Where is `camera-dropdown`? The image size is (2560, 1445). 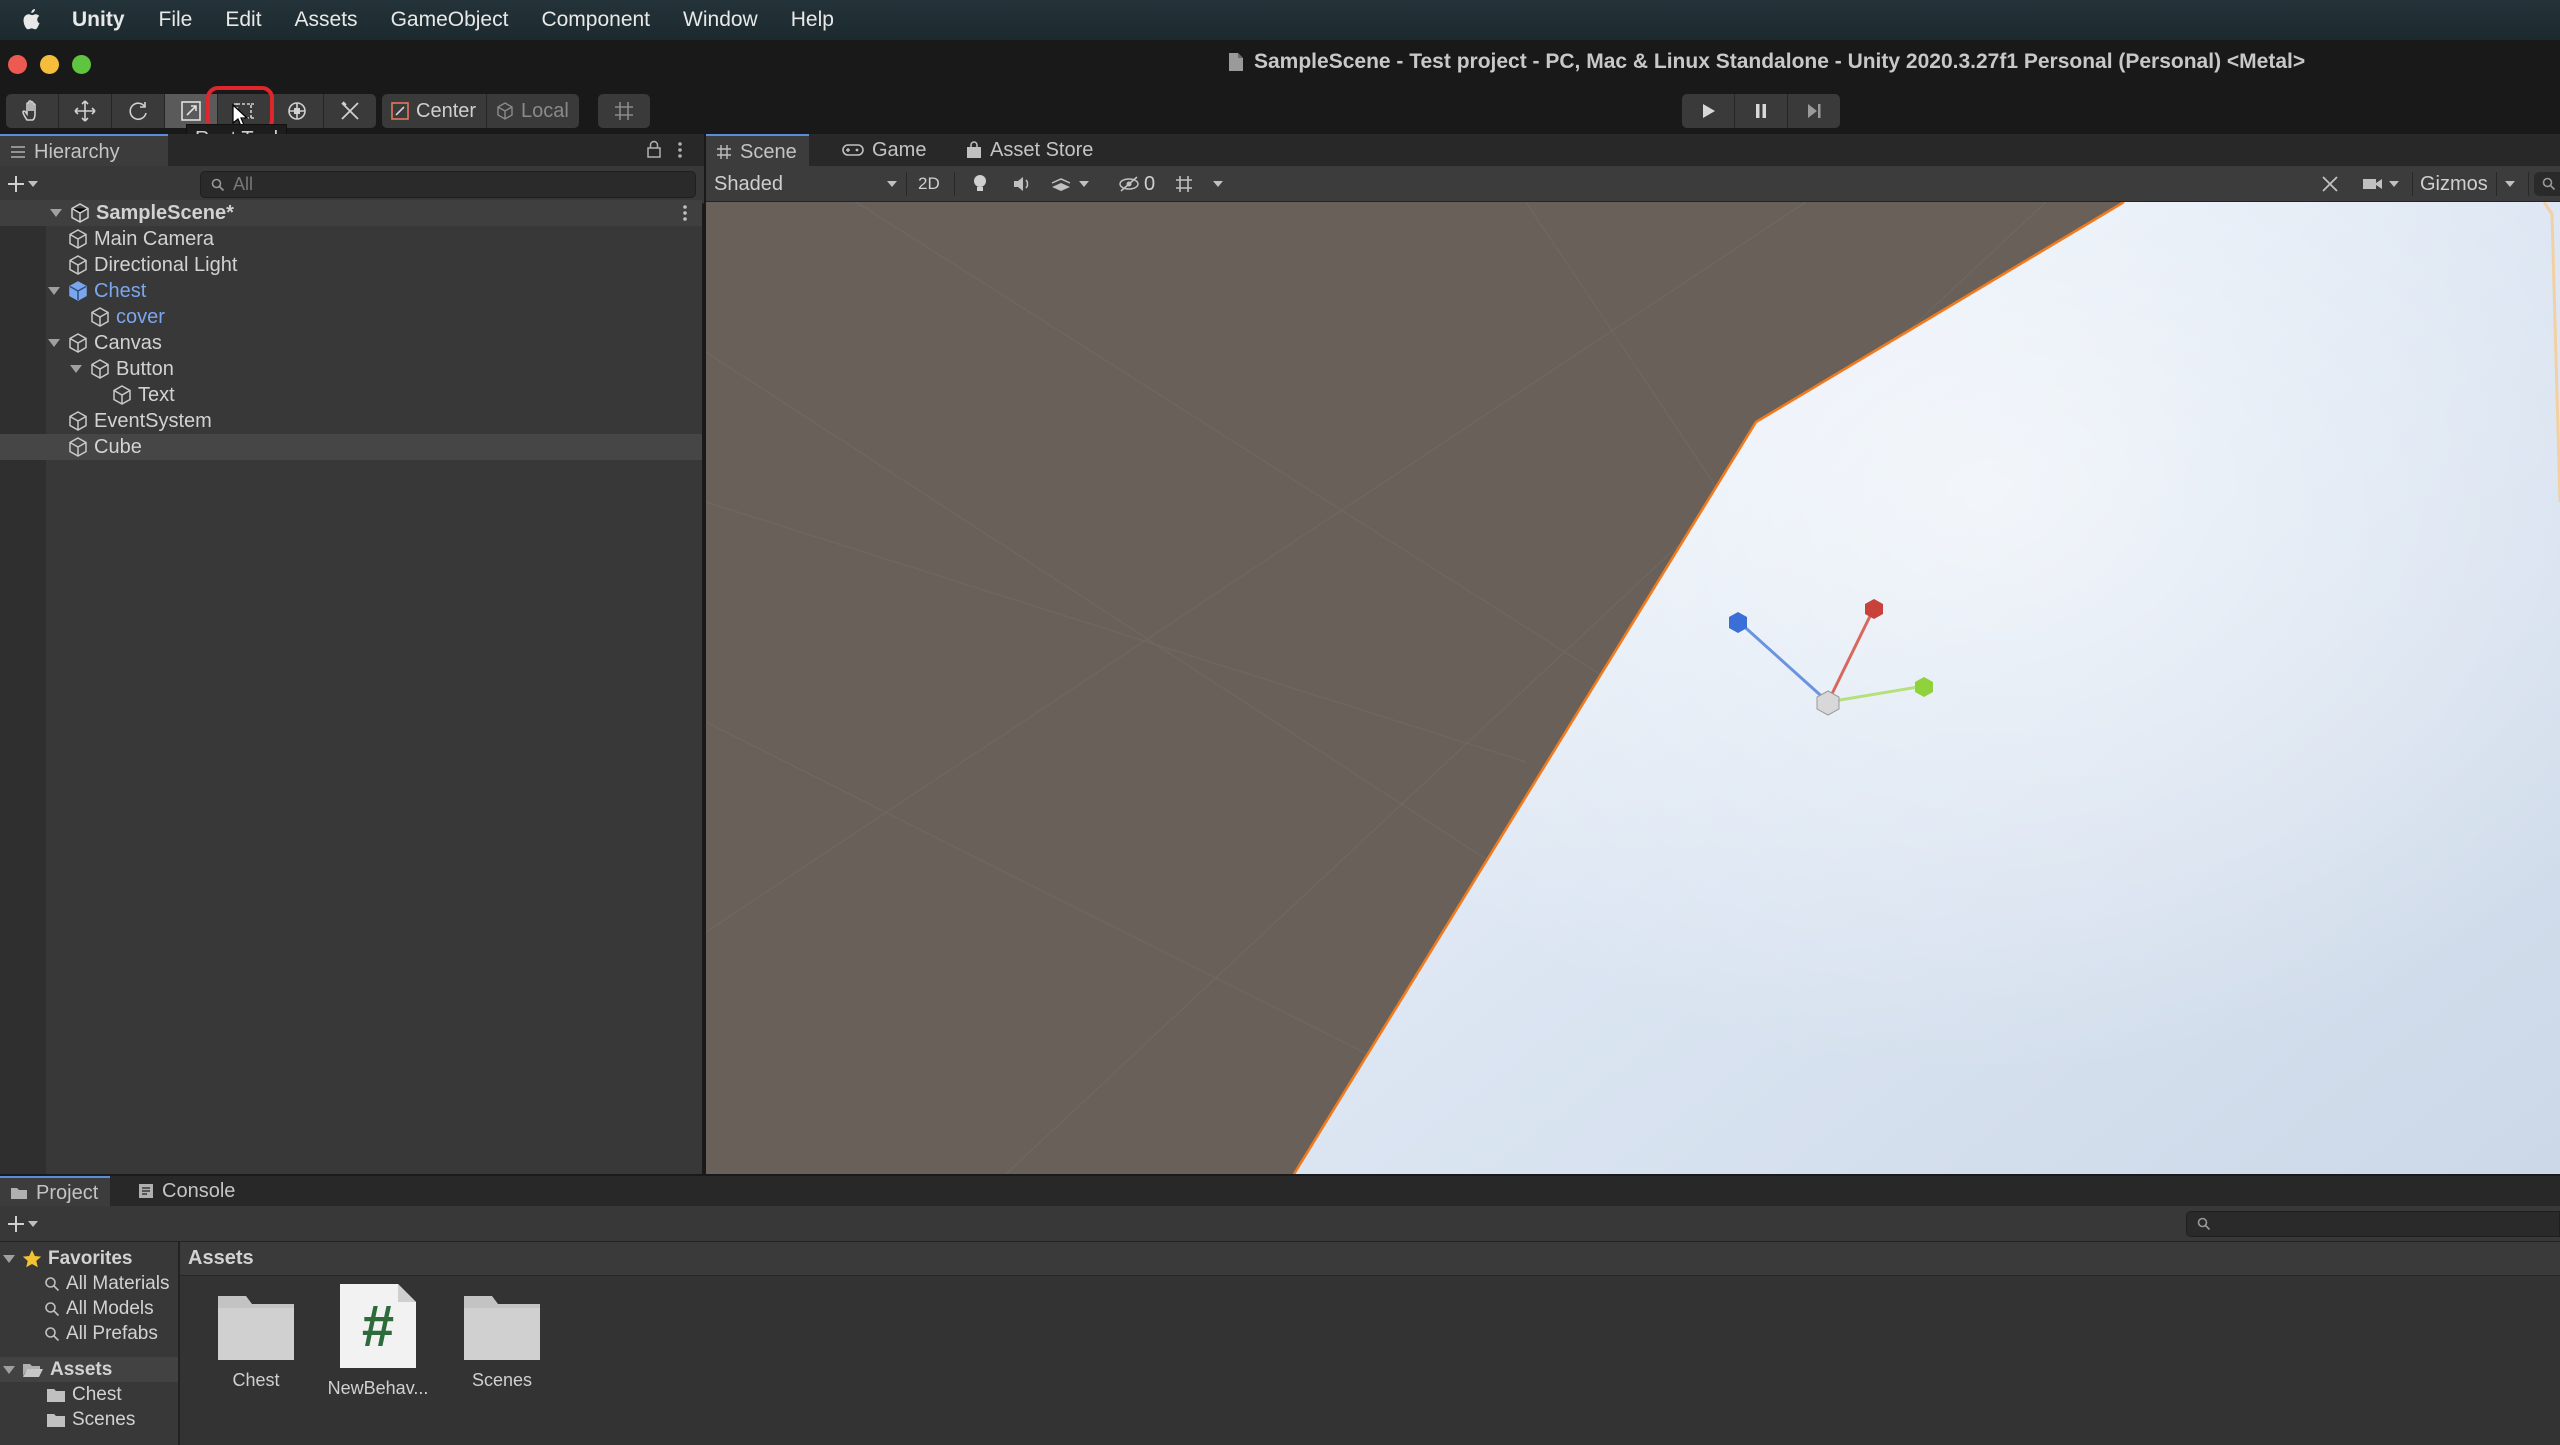
camera-dropdown is located at coordinates (2381, 184).